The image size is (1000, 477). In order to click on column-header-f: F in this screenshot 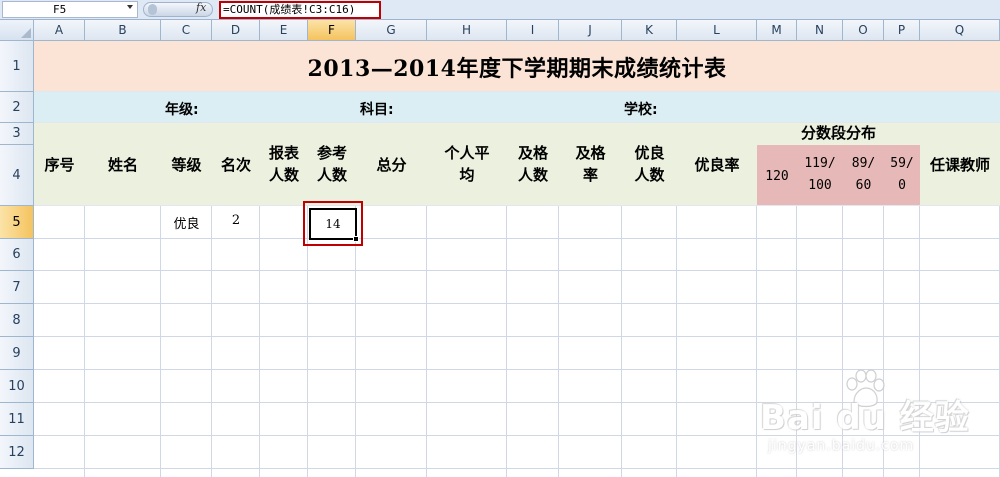, I will do `click(332, 30)`.